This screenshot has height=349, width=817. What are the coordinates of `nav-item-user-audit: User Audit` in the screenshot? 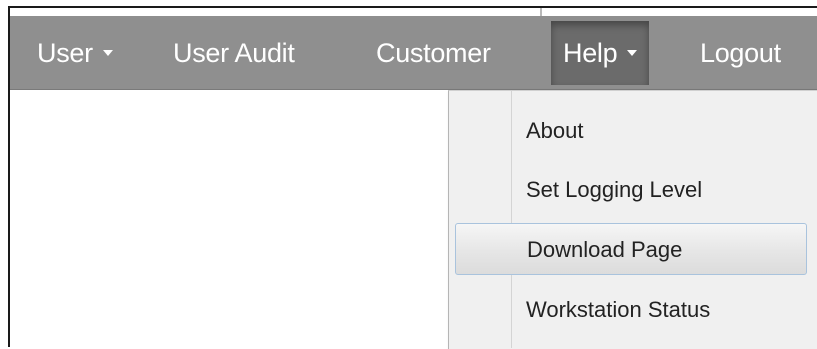 It's located at (234, 53).